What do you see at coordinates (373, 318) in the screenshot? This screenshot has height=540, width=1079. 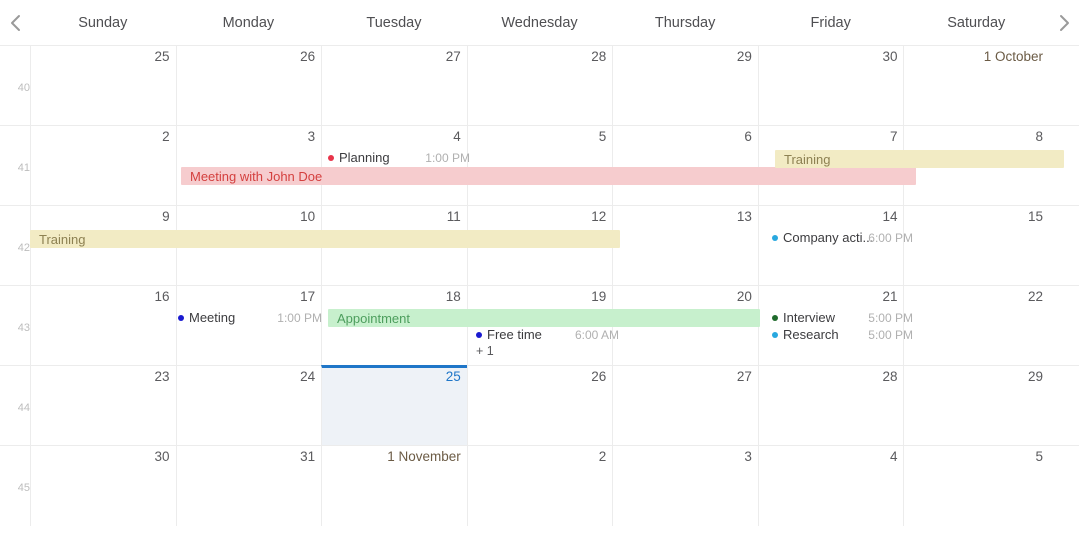 I see `event-title: Appointment` at bounding box center [373, 318].